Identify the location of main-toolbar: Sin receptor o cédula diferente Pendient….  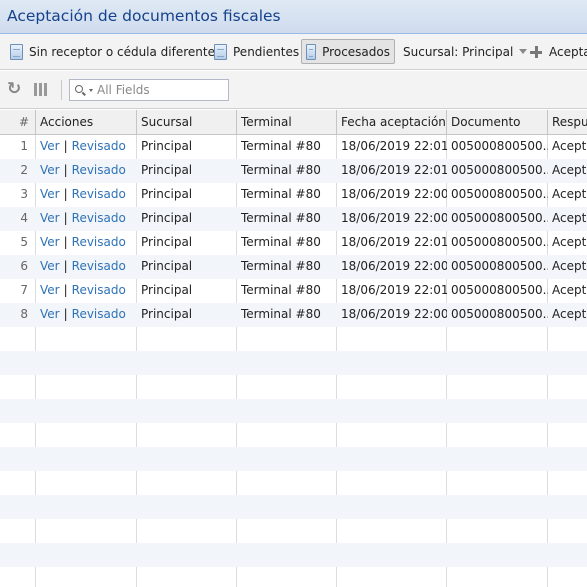
(293, 52).